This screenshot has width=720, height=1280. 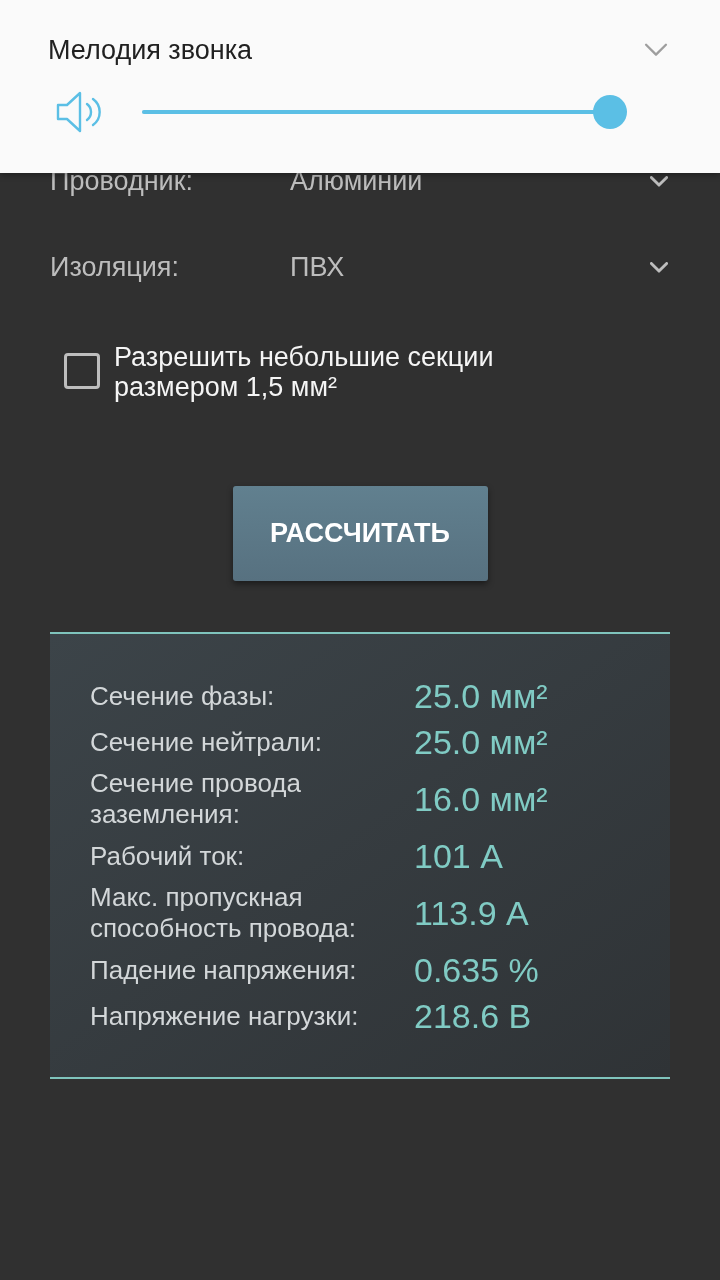 I want to click on dialog-title: Мелодия звонка, so click(x=150, y=50).